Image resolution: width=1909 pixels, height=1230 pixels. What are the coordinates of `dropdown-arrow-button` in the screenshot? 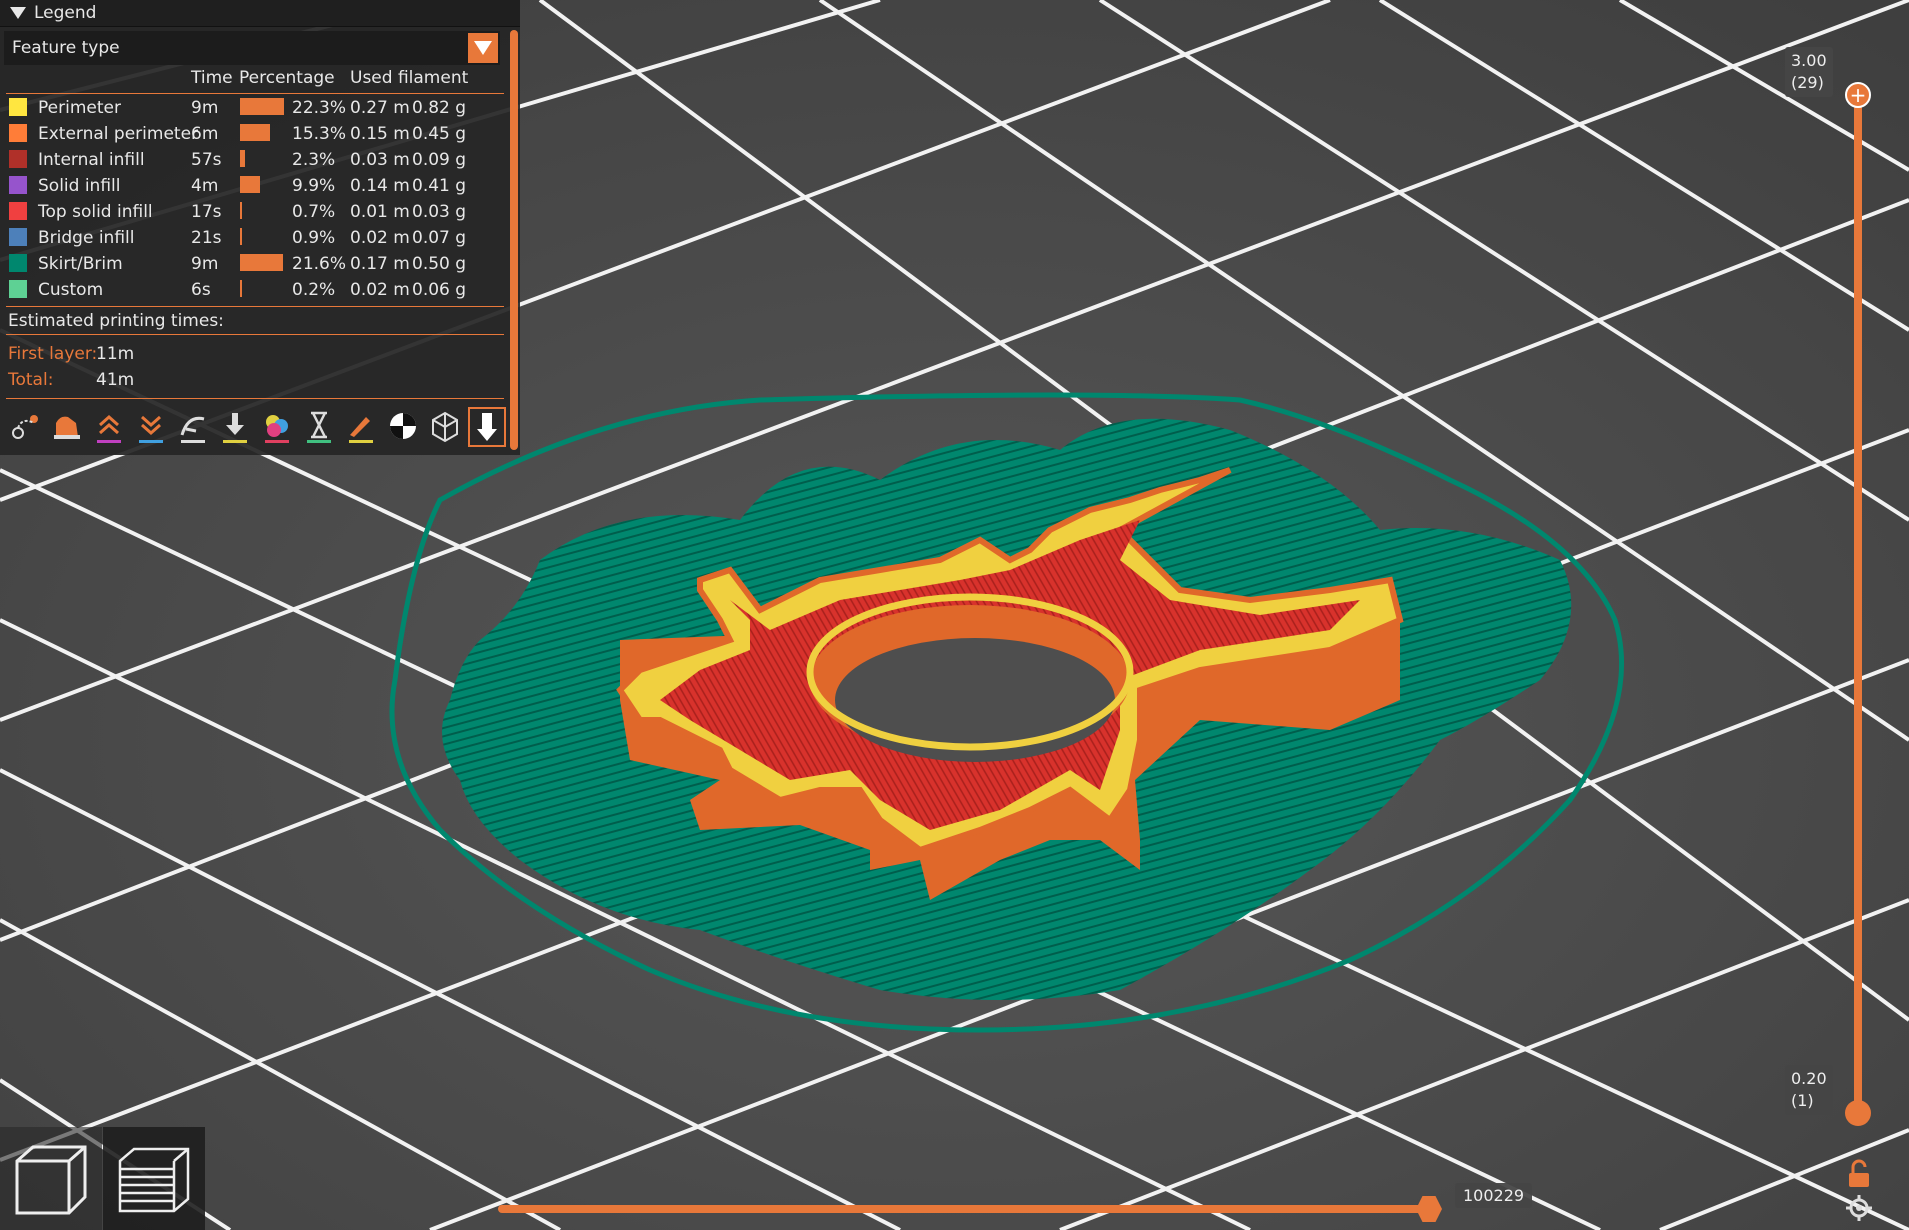 It's located at (483, 48).